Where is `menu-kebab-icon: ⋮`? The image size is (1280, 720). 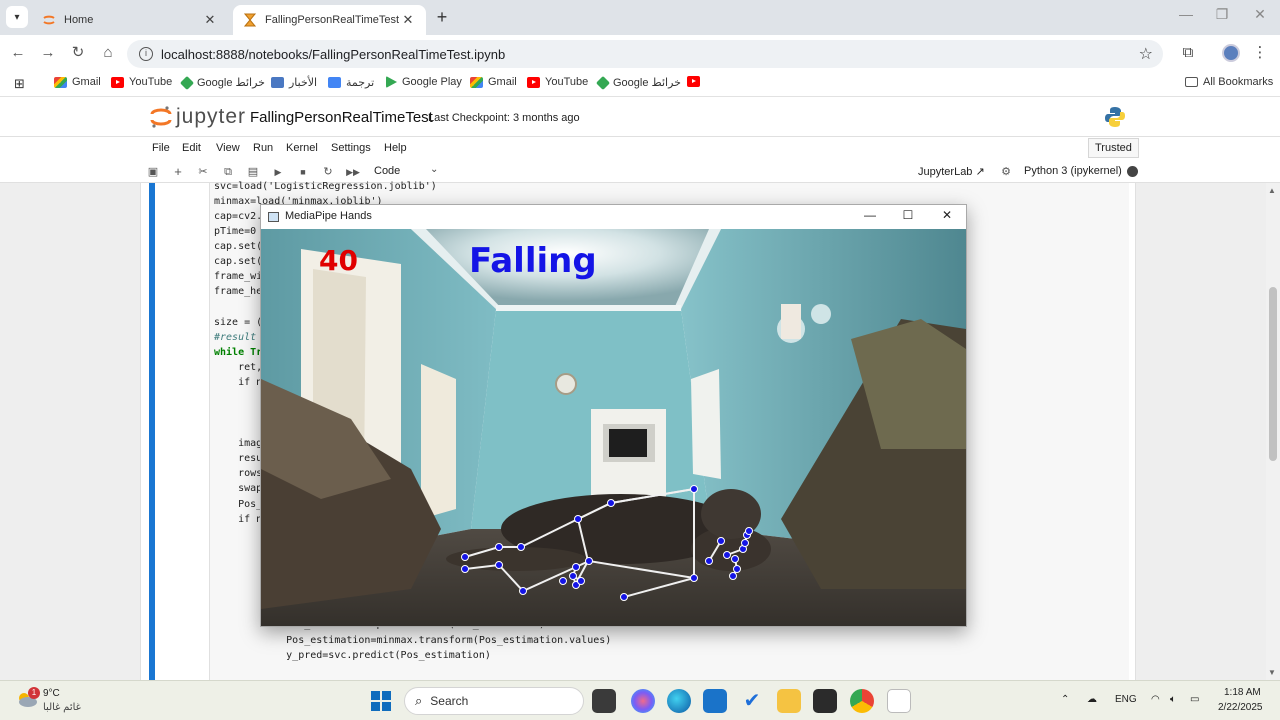 menu-kebab-icon: ⋮ is located at coordinates (1260, 53).